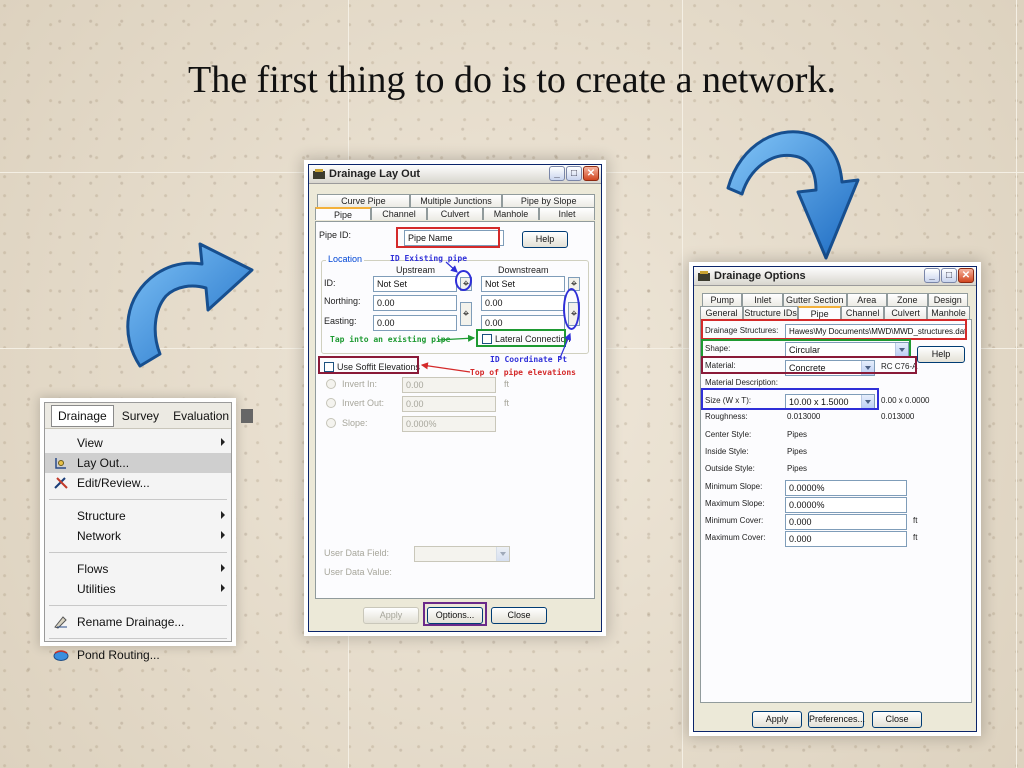 This screenshot has width=1024, height=768. Describe the element at coordinates (720, 365) in the screenshot. I see `material-label: Material:` at that location.